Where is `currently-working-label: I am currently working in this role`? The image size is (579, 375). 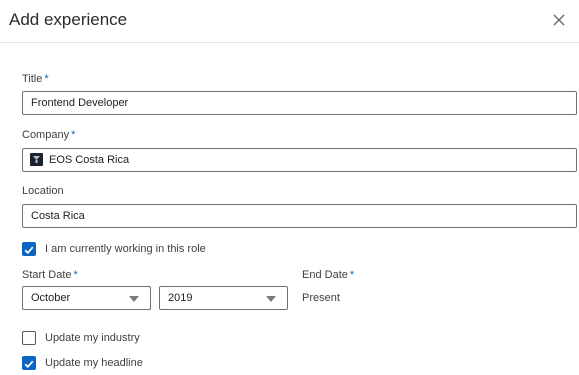
currently-working-label: I am currently working in this role is located at coordinates (125, 249).